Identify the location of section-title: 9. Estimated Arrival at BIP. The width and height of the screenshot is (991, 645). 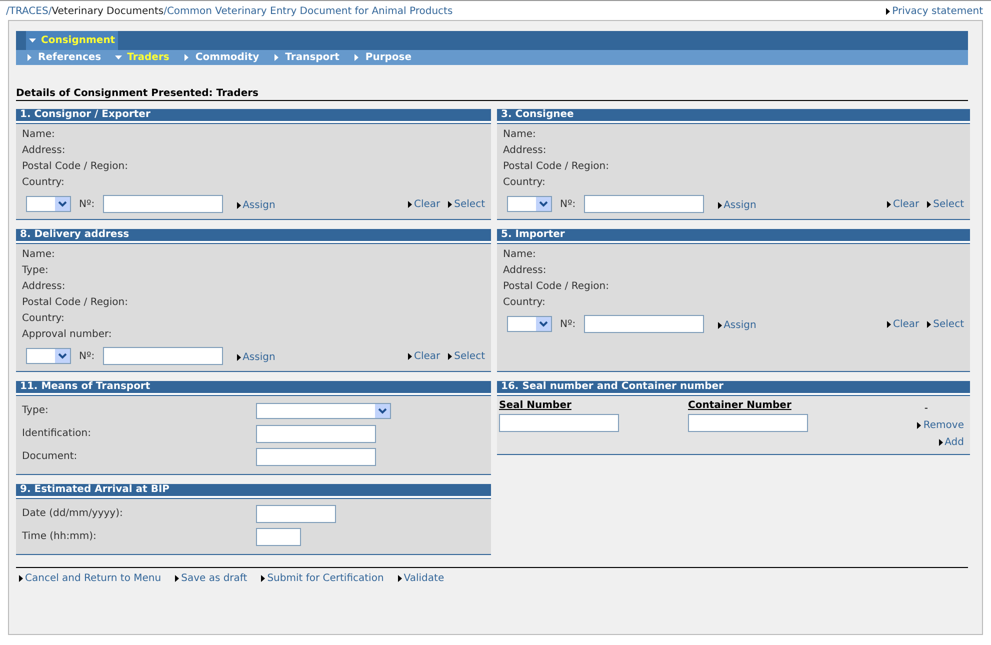
(253, 491).